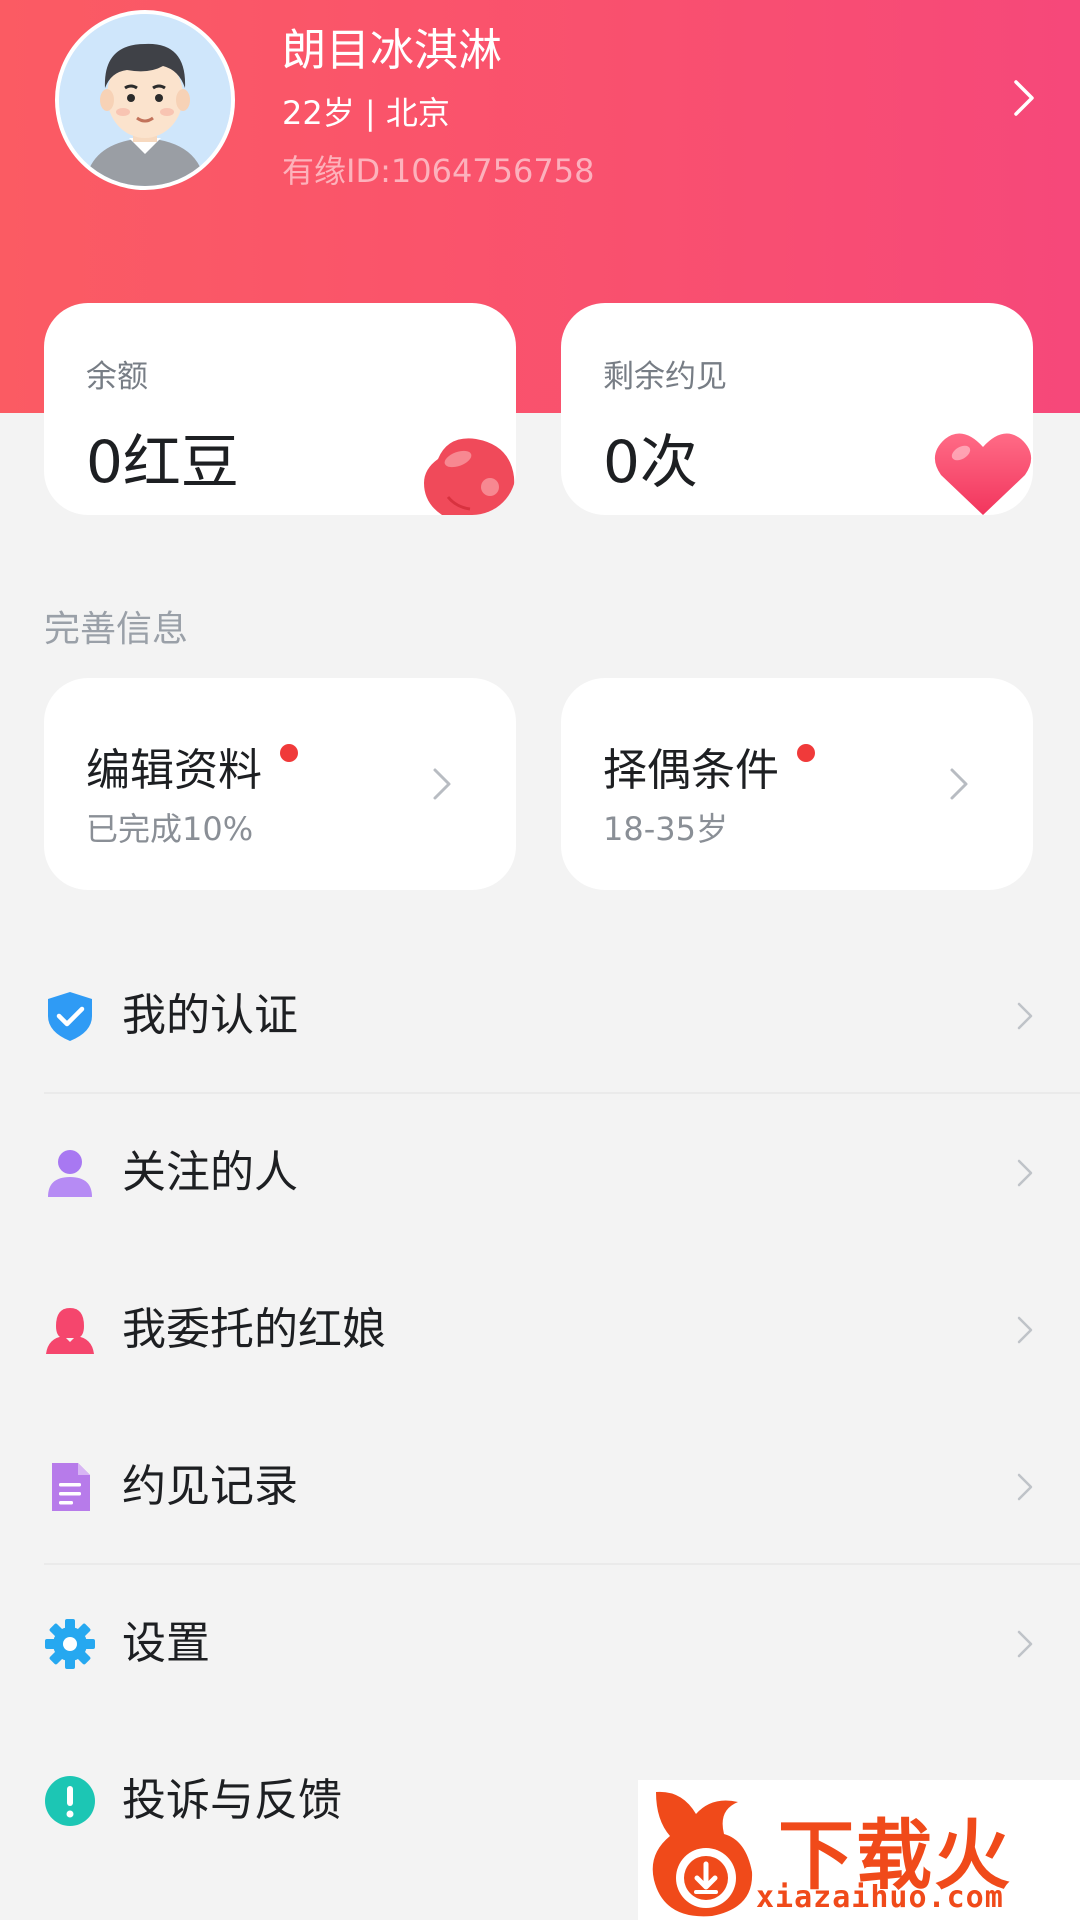  Describe the element at coordinates (280, 409) in the screenshot. I see `balance-card: 余额 0红豆` at that location.